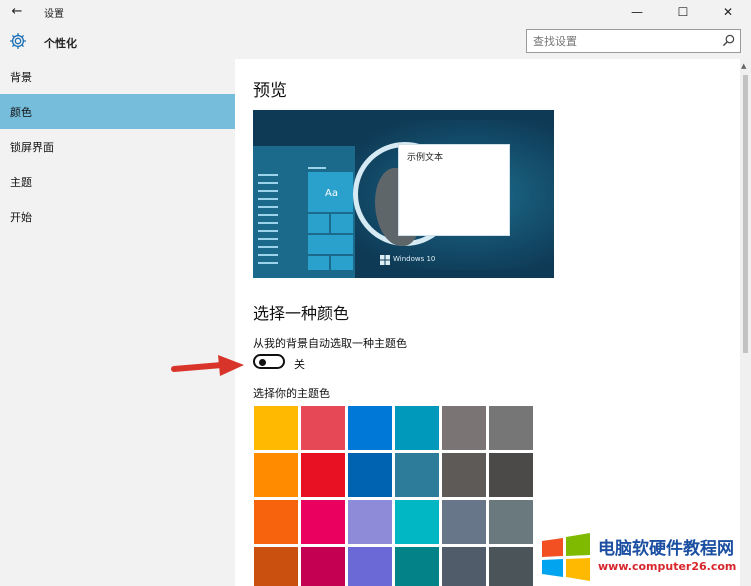 Image resolution: width=751 pixels, height=586 pixels. I want to click on search-icon, so click(728, 40).